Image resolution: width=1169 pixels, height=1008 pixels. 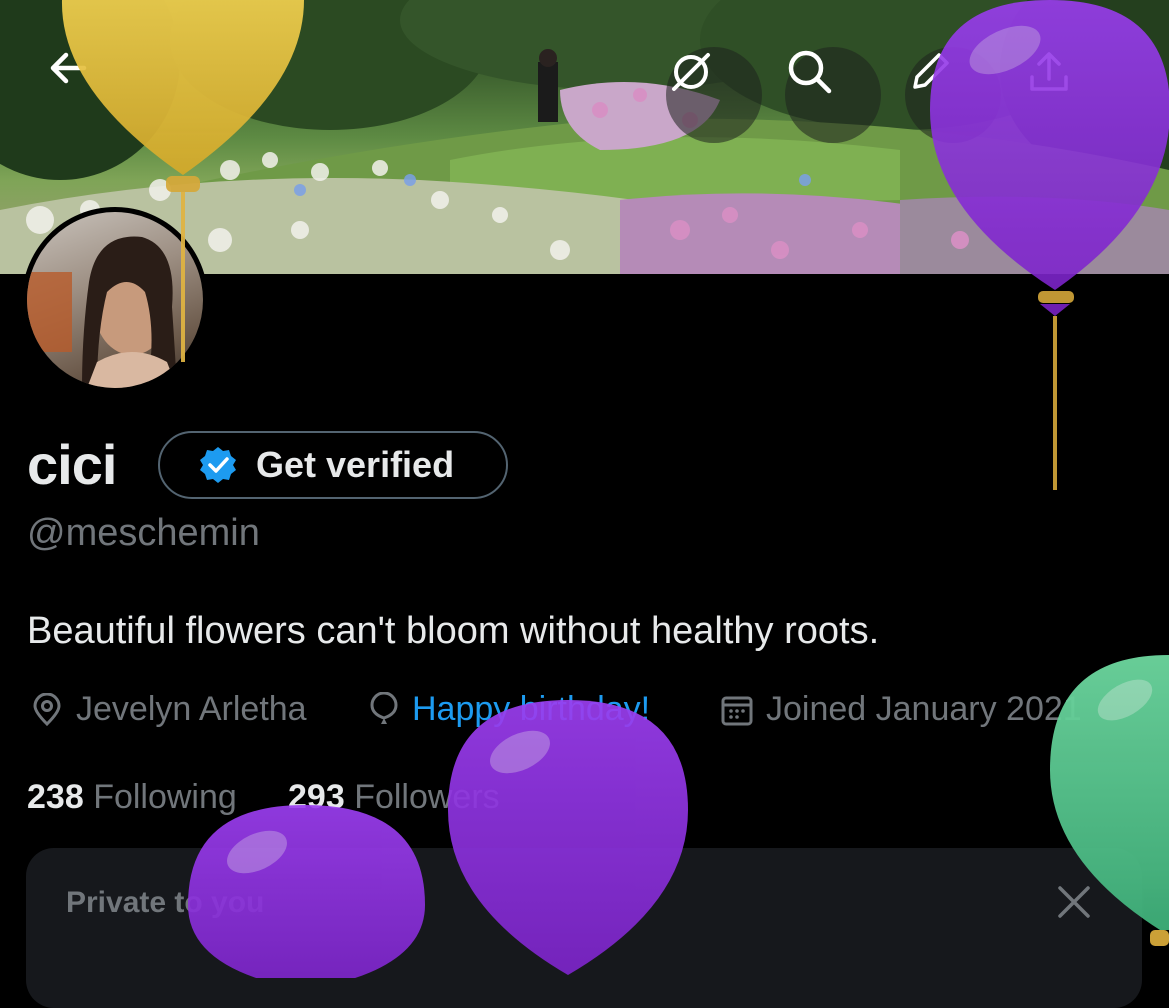 I want to click on close-icon, so click(x=1074, y=902).